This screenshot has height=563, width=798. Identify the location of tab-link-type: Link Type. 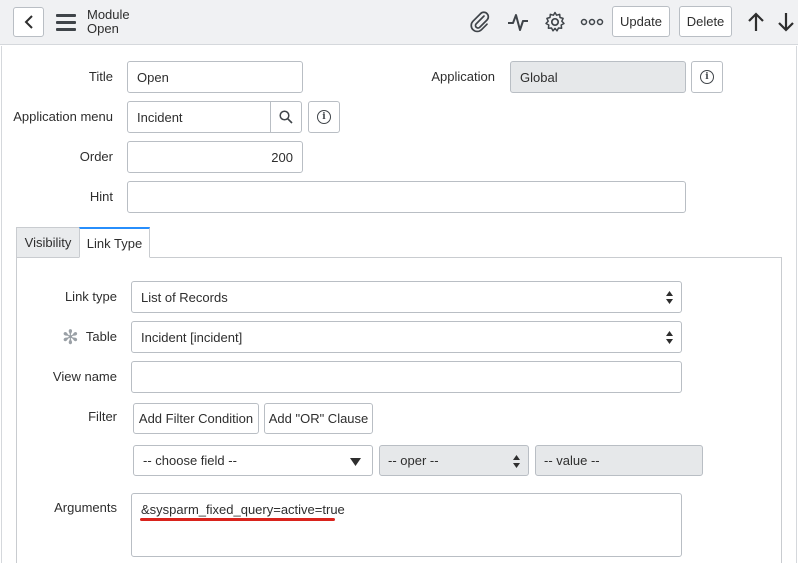
(114, 242).